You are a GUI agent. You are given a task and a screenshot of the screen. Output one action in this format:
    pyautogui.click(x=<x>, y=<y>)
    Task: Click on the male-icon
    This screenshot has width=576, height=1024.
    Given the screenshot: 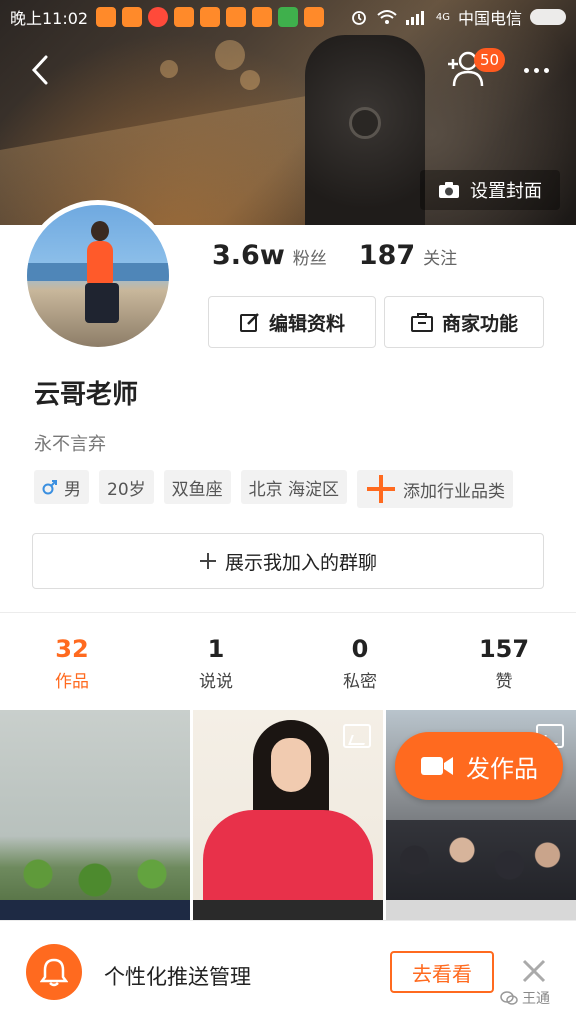 What is the action you would take?
    pyautogui.click(x=49, y=487)
    